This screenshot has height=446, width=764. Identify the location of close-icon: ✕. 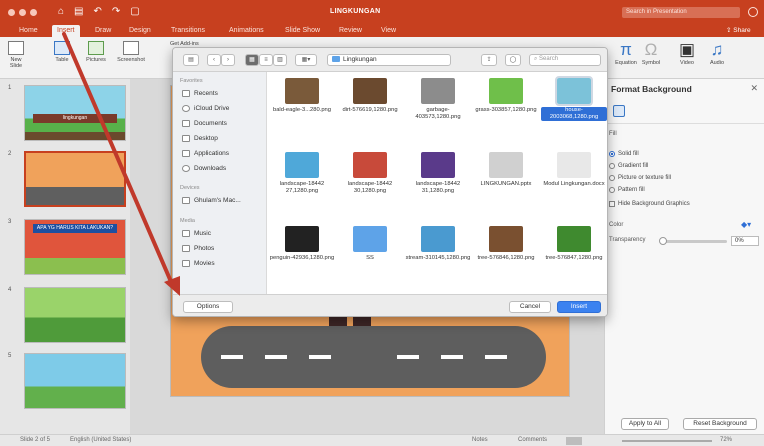
(754, 88).